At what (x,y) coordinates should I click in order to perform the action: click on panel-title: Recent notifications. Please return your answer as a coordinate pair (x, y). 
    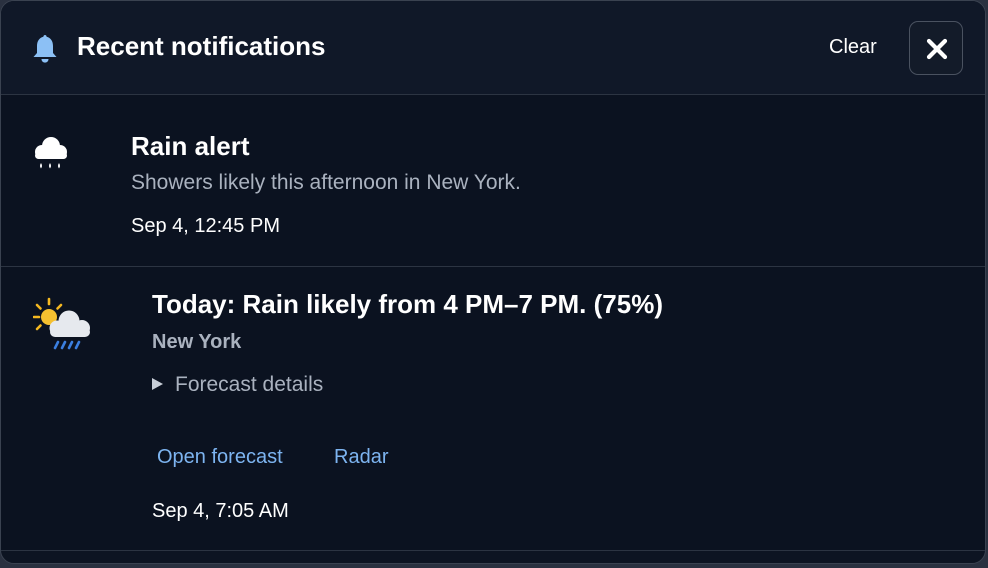
    Looking at the image, I should click on (201, 46).